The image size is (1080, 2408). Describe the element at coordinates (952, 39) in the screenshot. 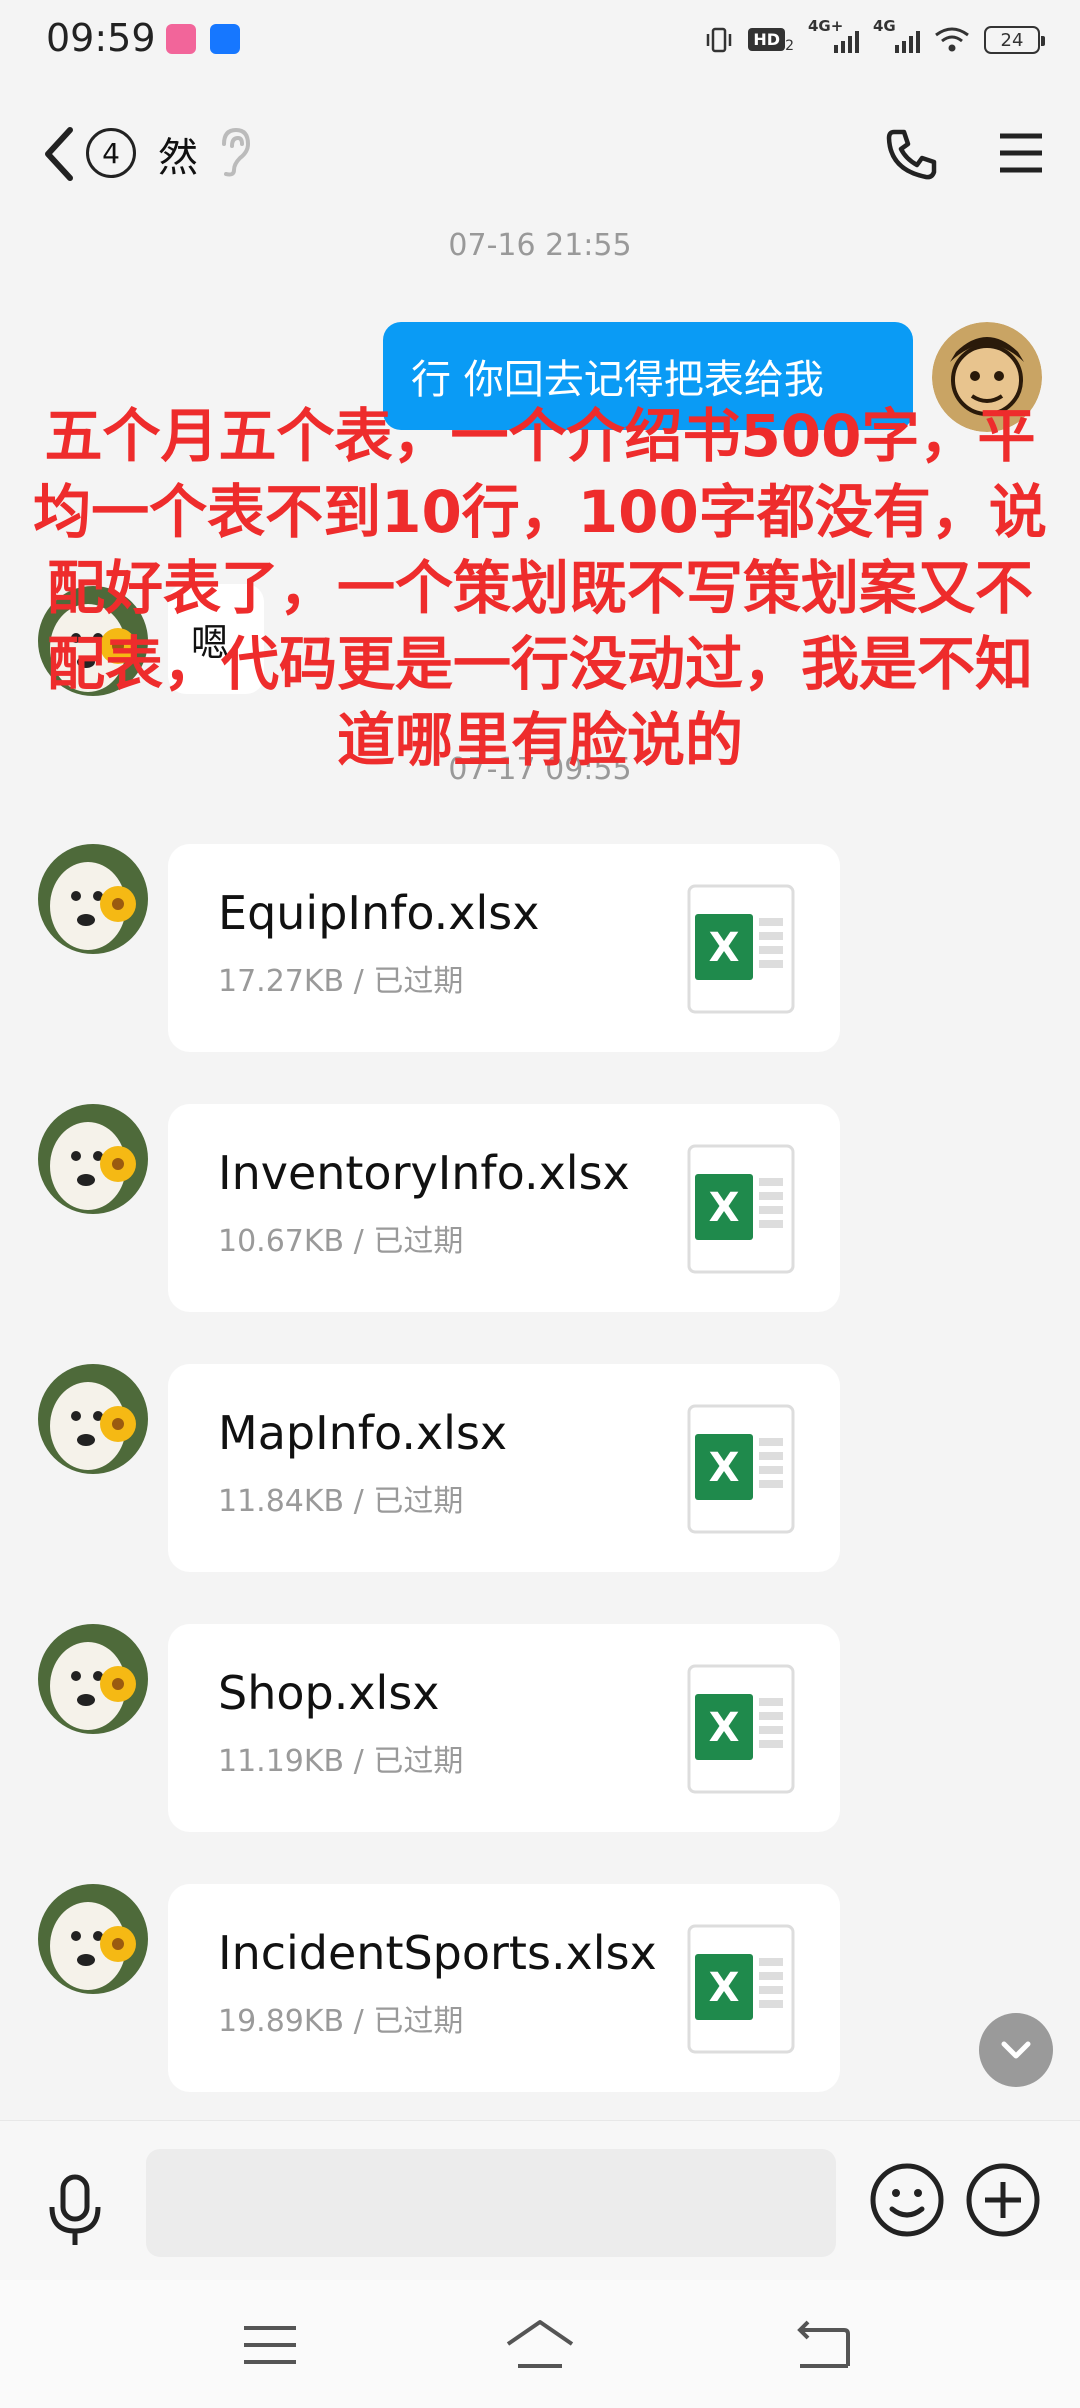

I see `wifi-icon` at that location.